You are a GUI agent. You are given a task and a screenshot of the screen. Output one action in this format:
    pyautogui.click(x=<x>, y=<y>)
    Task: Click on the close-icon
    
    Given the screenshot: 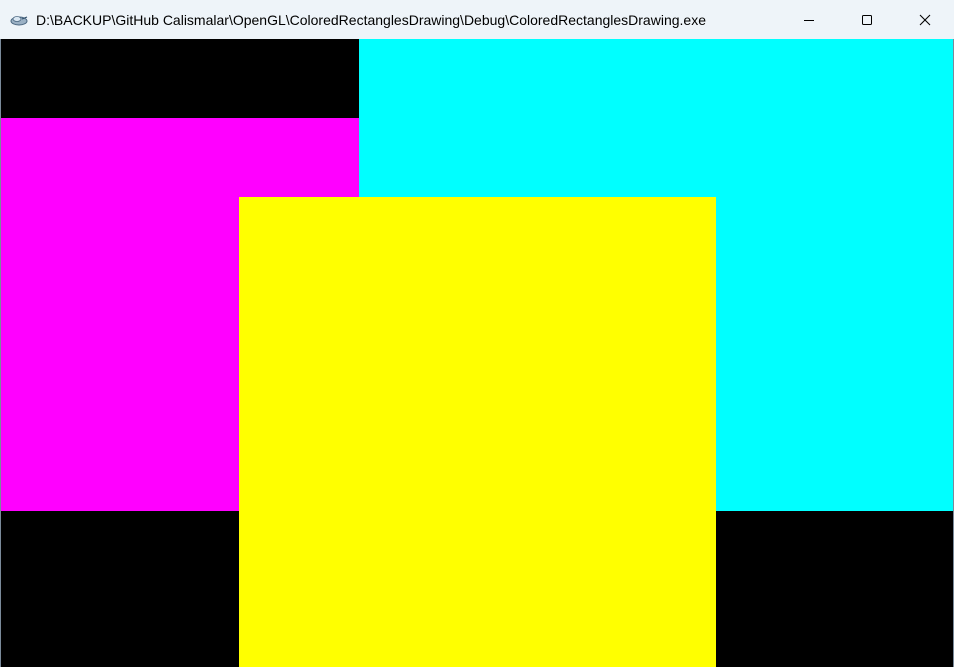 What is the action you would take?
    pyautogui.click(x=925, y=19)
    